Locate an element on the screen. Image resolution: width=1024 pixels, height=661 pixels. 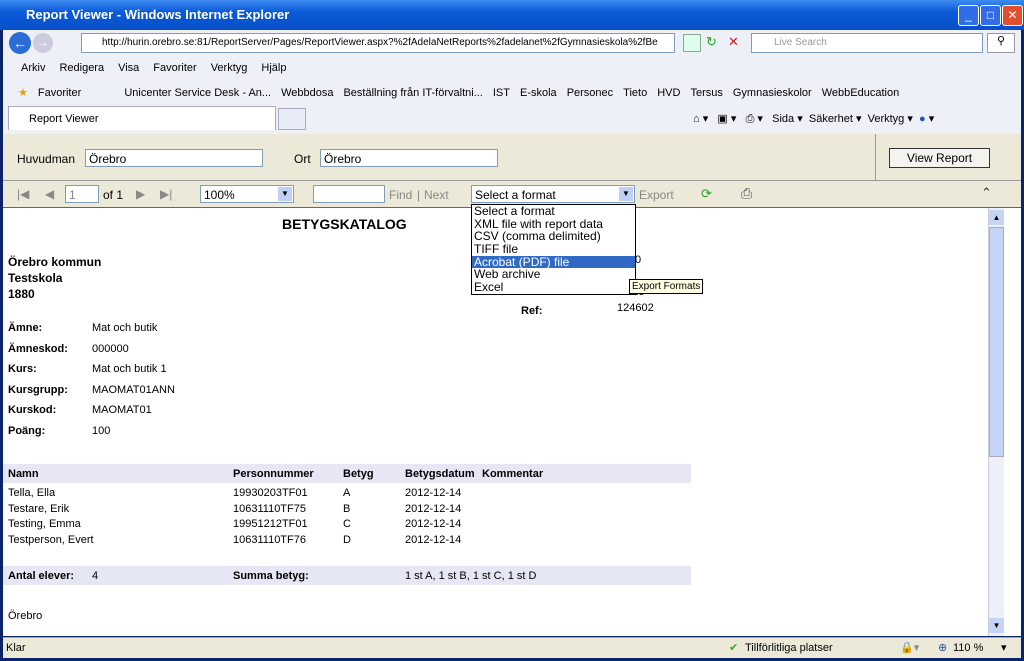
field-value: MAOMAT01 is located at coordinates (122, 410).